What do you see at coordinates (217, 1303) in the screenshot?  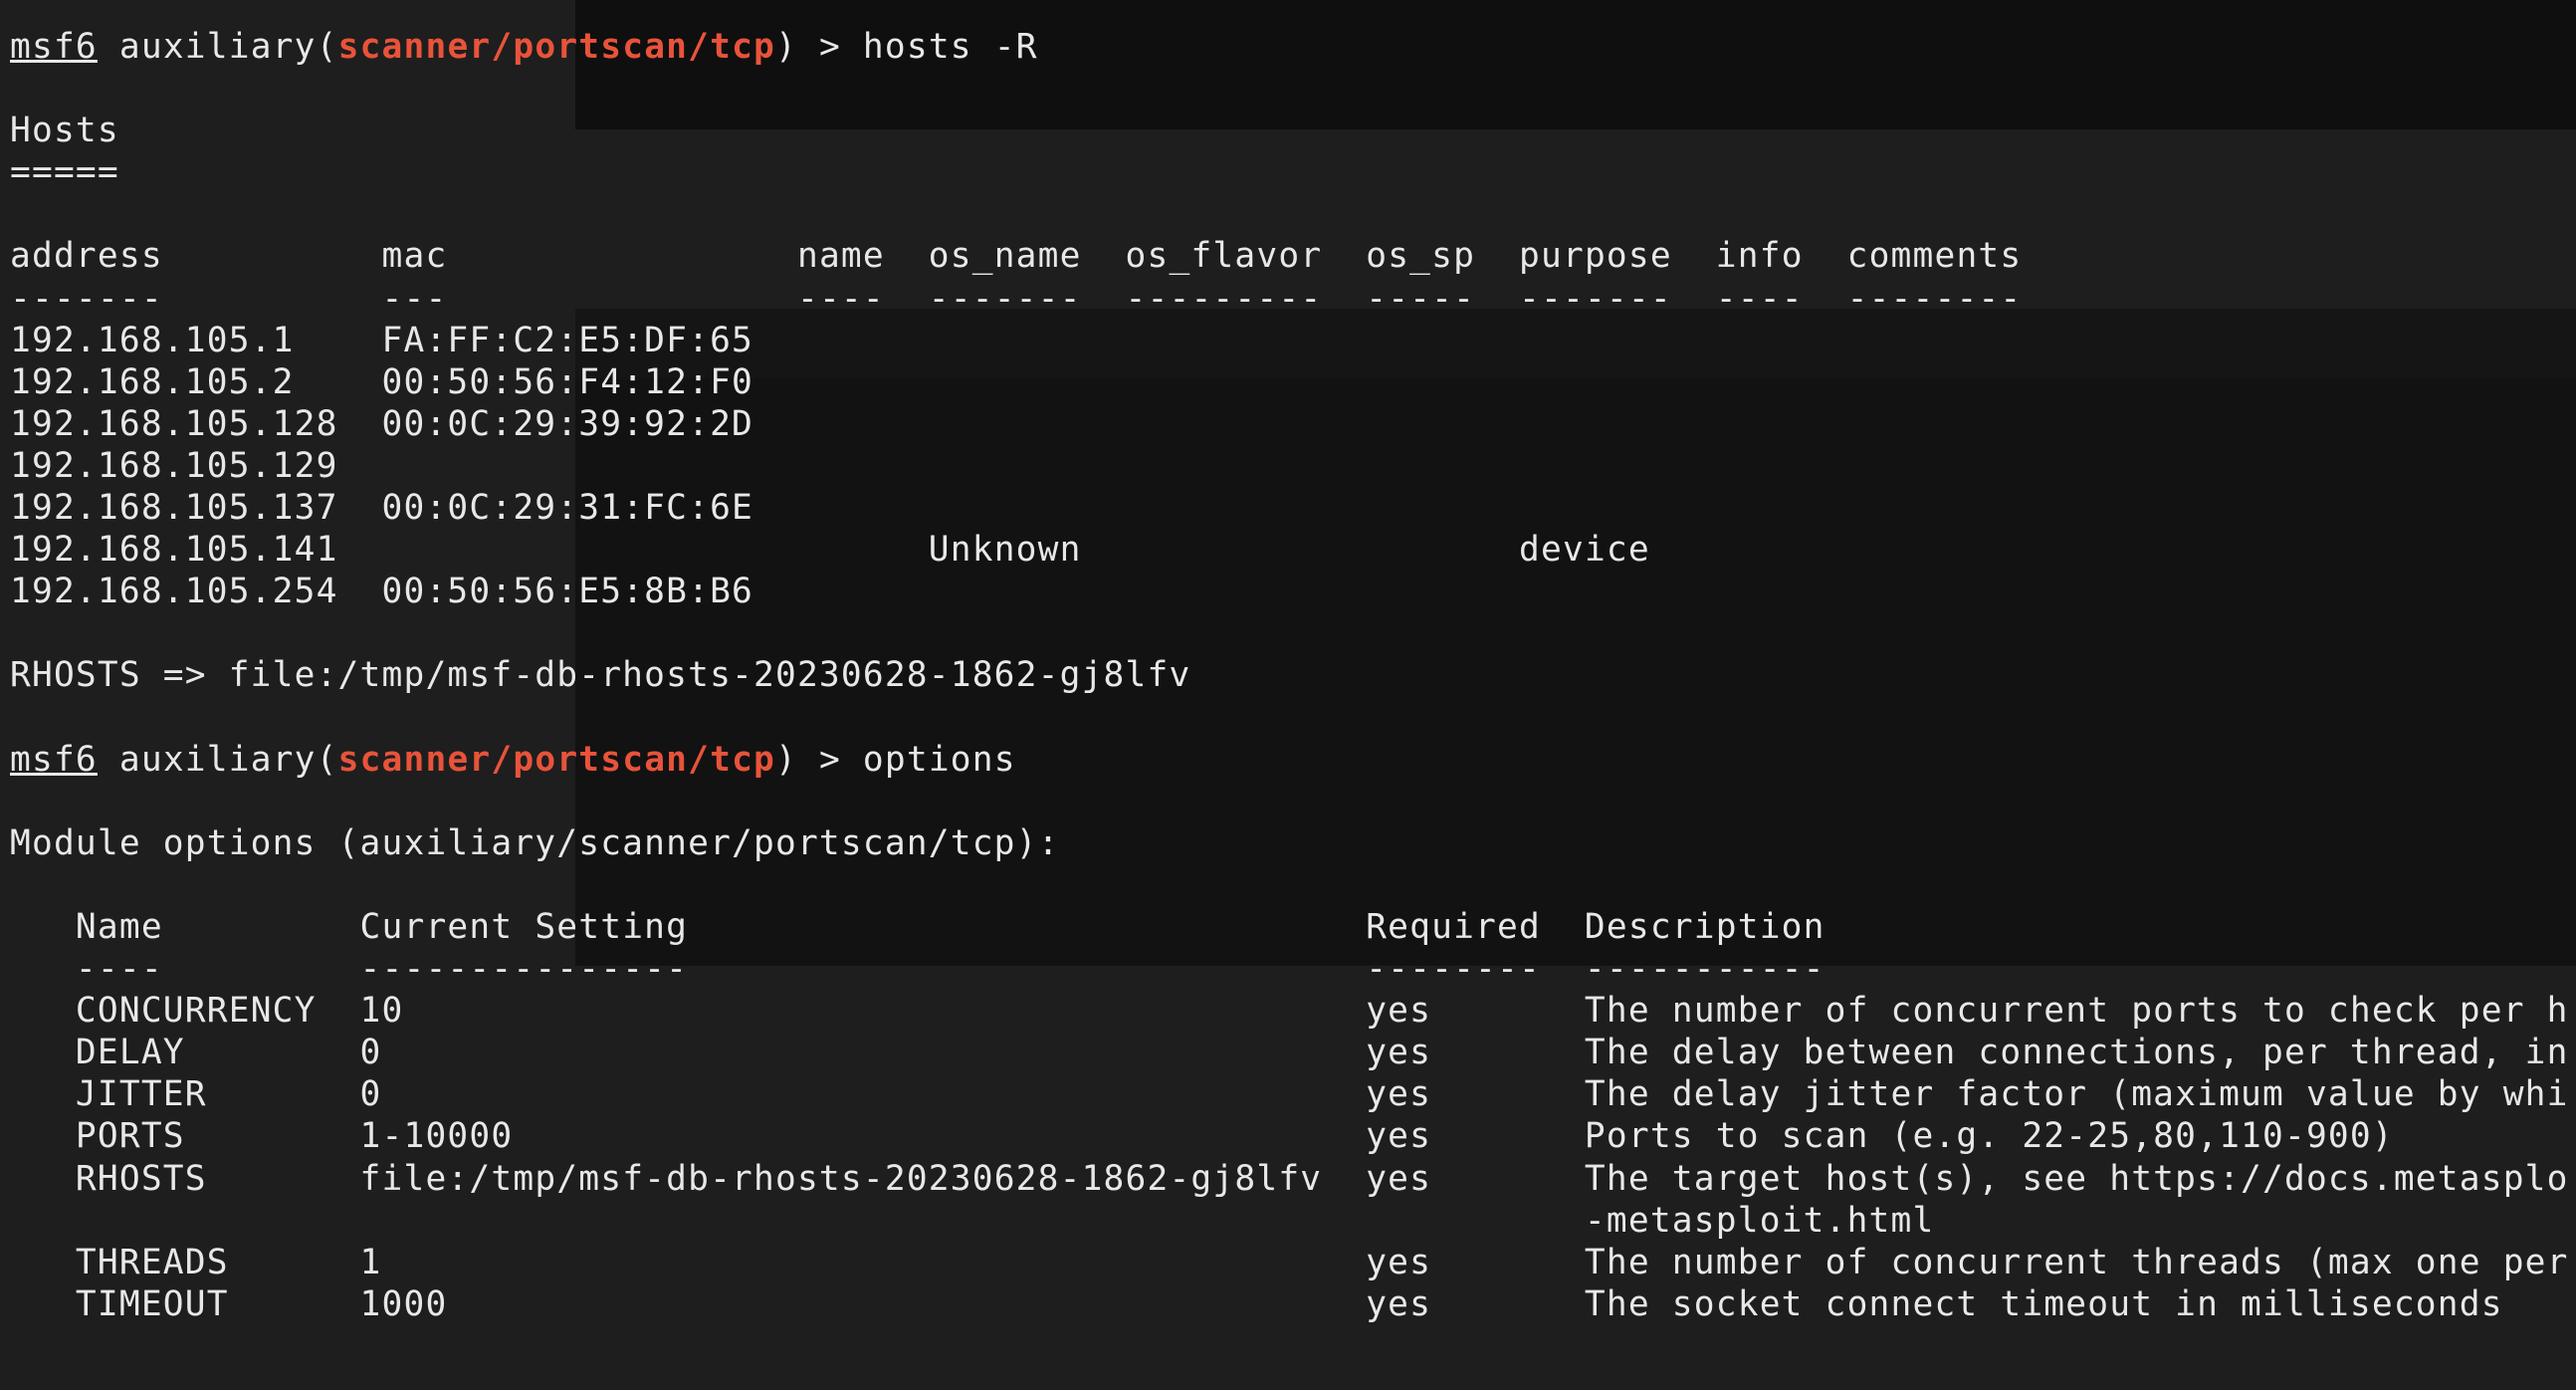 I see `table-cell: TIMEOUT` at bounding box center [217, 1303].